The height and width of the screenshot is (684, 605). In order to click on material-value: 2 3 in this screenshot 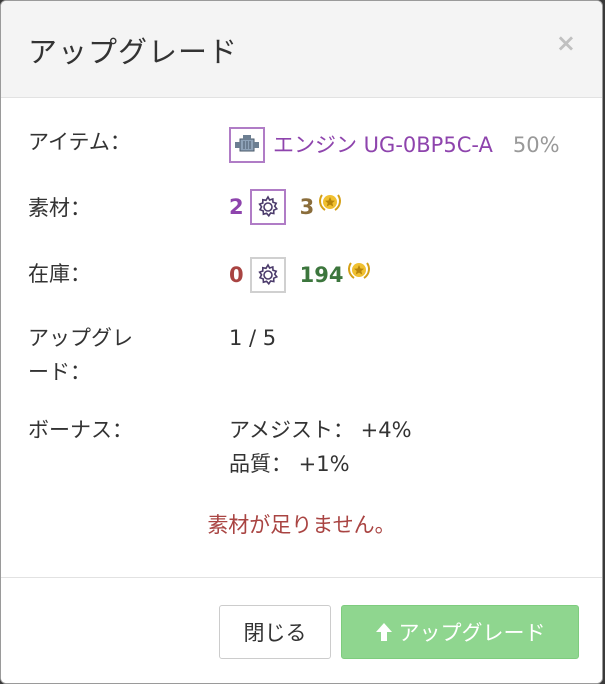, I will do `click(286, 207)`.